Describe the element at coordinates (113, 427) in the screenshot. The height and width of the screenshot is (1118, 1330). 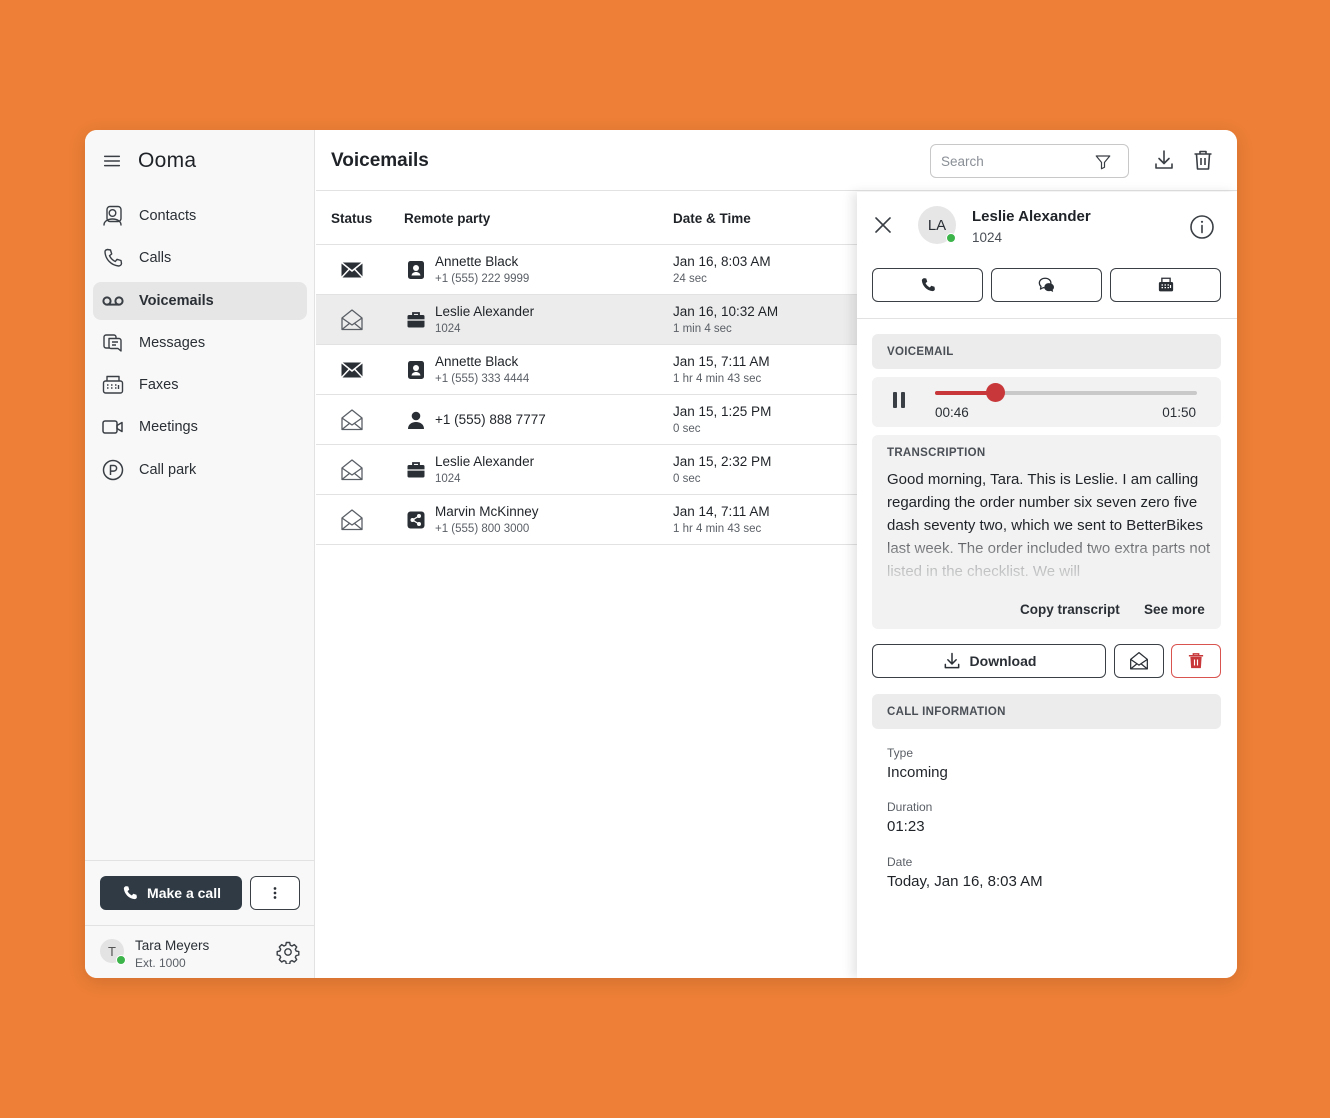
I see `video-camera-icon` at that location.